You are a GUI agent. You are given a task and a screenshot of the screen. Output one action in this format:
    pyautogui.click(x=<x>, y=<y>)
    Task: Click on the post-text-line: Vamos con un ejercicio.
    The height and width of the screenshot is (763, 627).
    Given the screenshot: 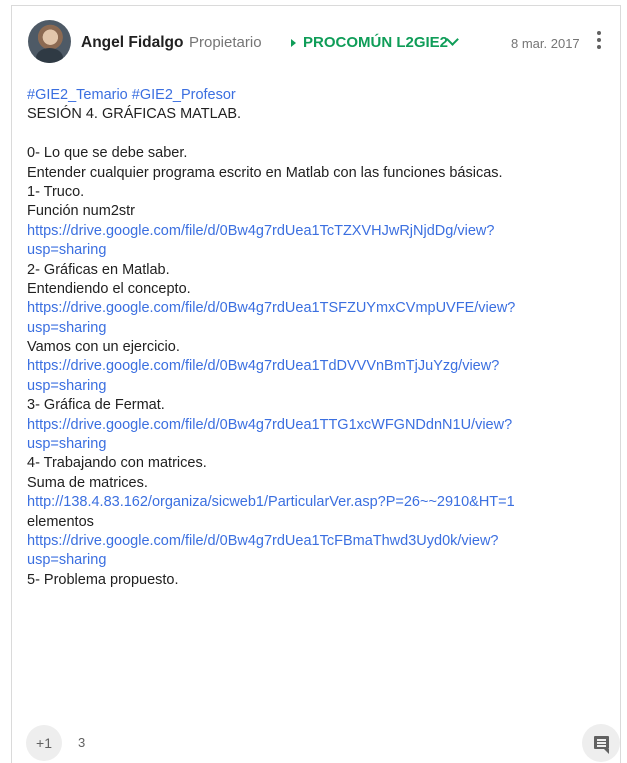 What is the action you would take?
    pyautogui.click(x=103, y=347)
    